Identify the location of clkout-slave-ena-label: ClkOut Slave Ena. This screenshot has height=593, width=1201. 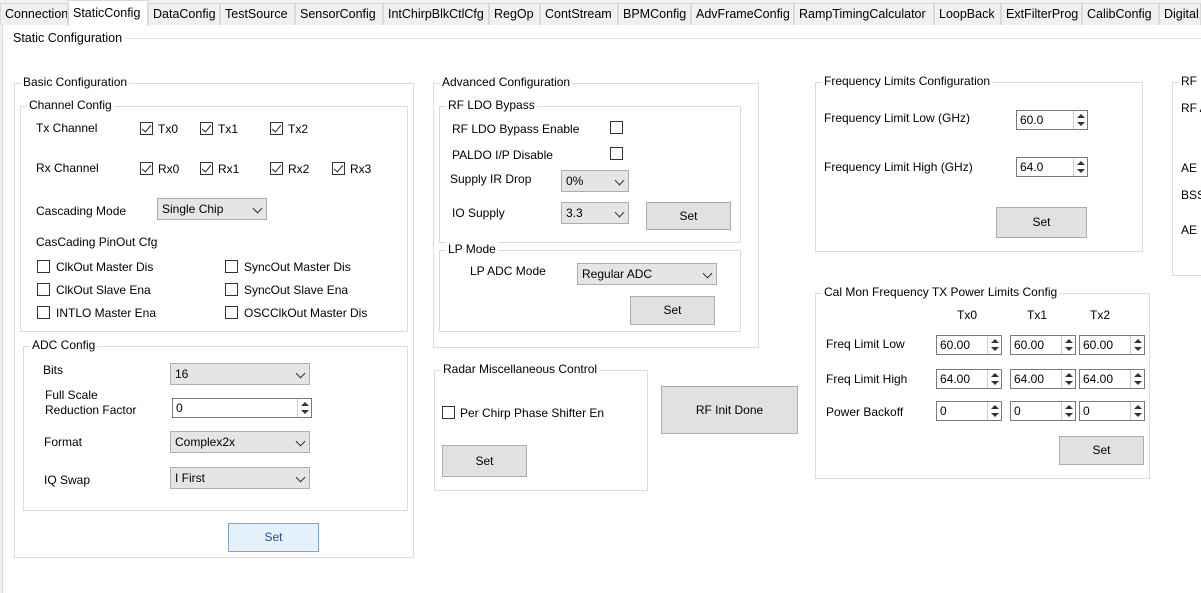
(103, 290).